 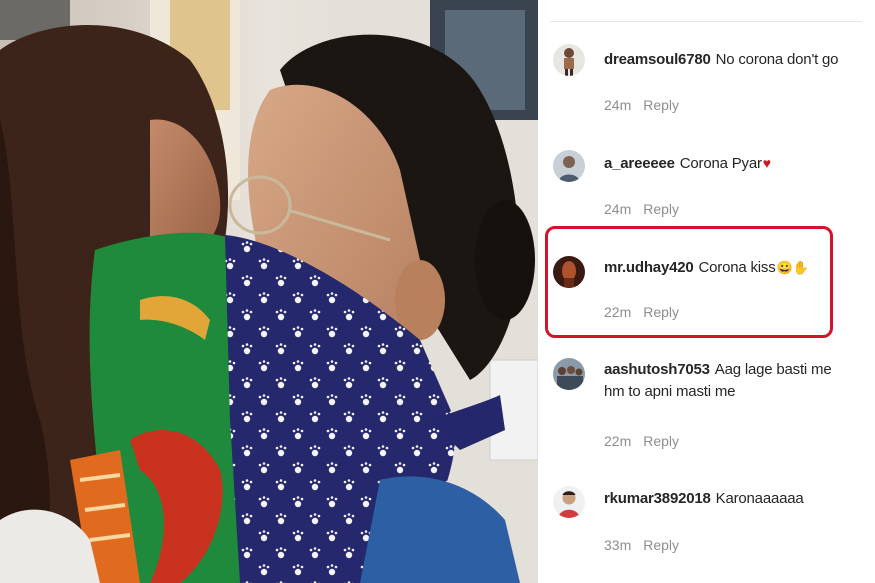 I want to click on comment-meta: 22m Reply, so click(x=641, y=441).